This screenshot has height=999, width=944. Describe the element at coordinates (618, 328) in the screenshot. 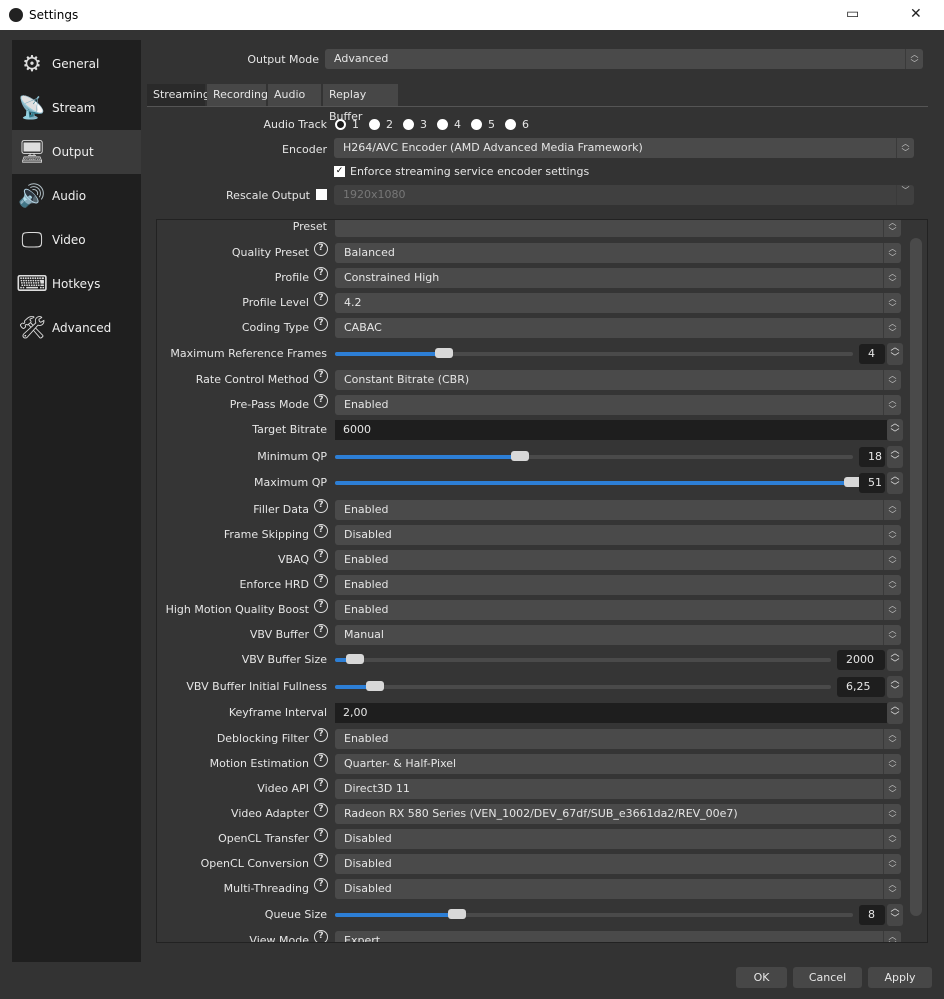

I see `coding-type-select: CABAC ︿ ﹀` at that location.